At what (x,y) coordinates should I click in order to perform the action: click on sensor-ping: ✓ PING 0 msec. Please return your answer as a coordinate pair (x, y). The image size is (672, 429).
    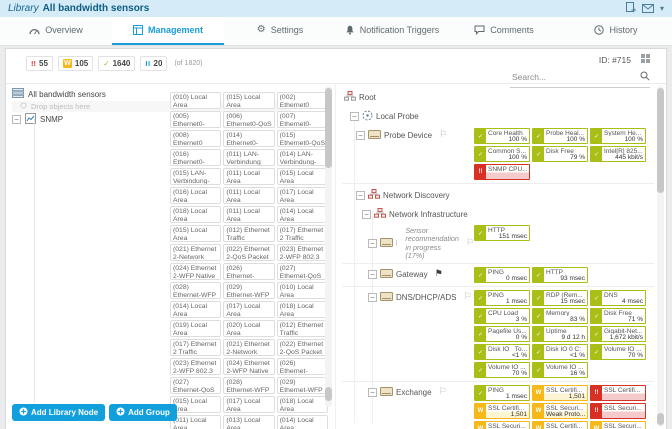
    Looking at the image, I should click on (502, 275).